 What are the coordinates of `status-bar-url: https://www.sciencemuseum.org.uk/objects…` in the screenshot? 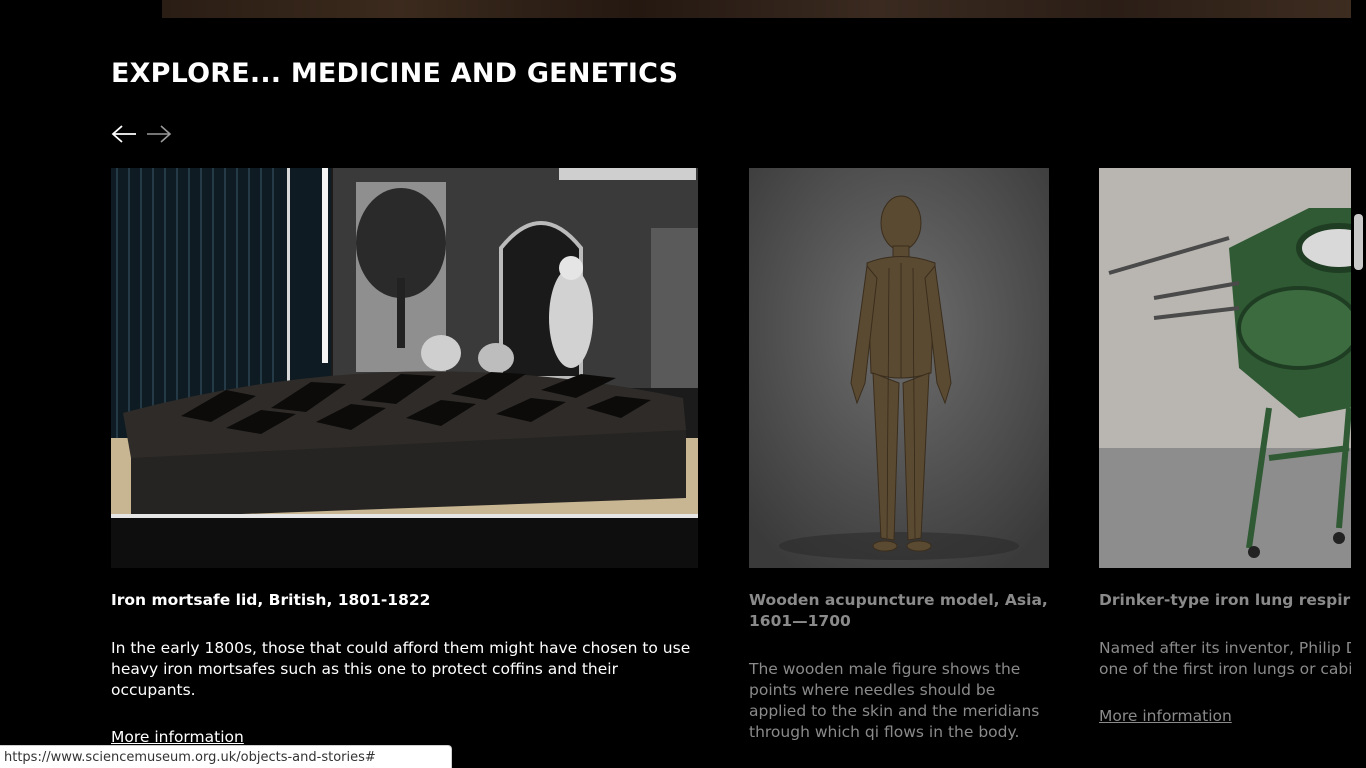 It's located at (226, 756).